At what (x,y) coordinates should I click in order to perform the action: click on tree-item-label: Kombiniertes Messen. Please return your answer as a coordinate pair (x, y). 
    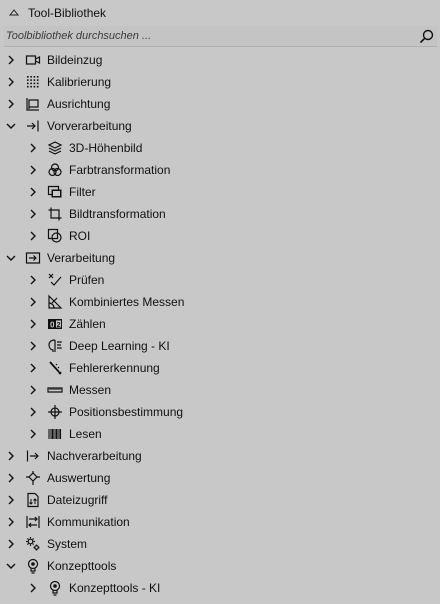
    Looking at the image, I should click on (127, 302).